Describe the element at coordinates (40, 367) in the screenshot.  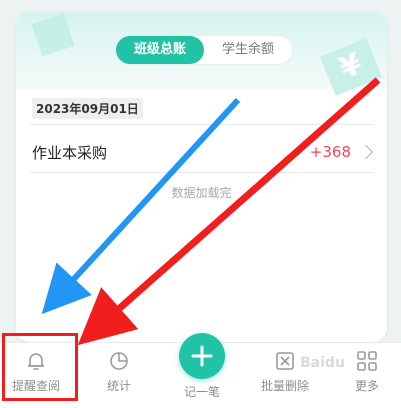
I see `highlight-box` at that location.